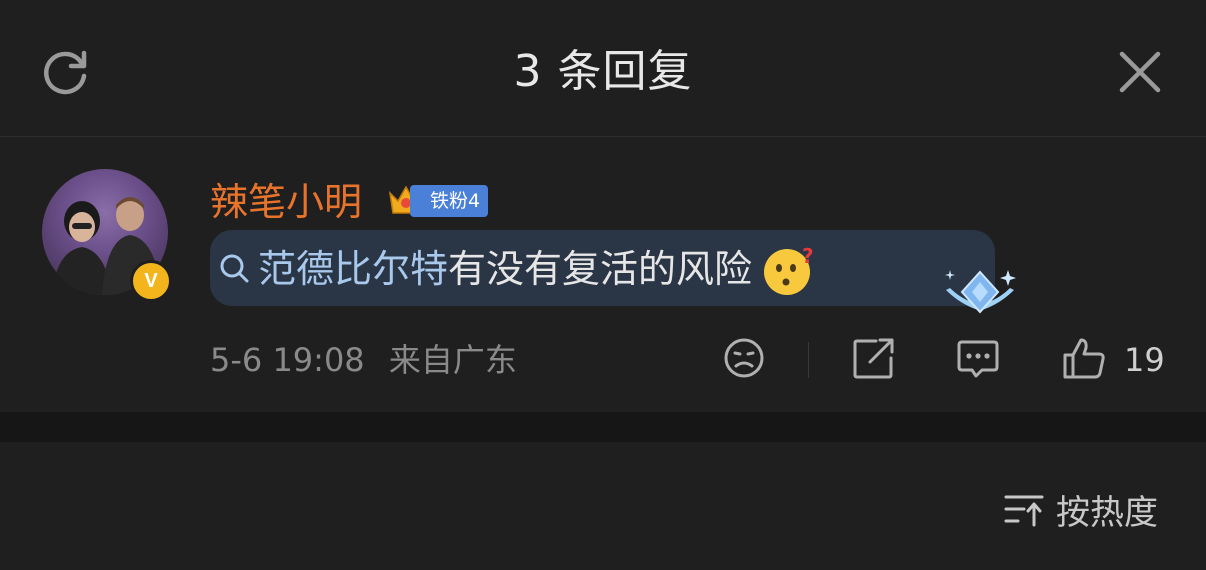 Image resolution: width=1206 pixels, height=570 pixels. Describe the element at coordinates (1024, 509) in the screenshot. I see `sort-icon` at that location.